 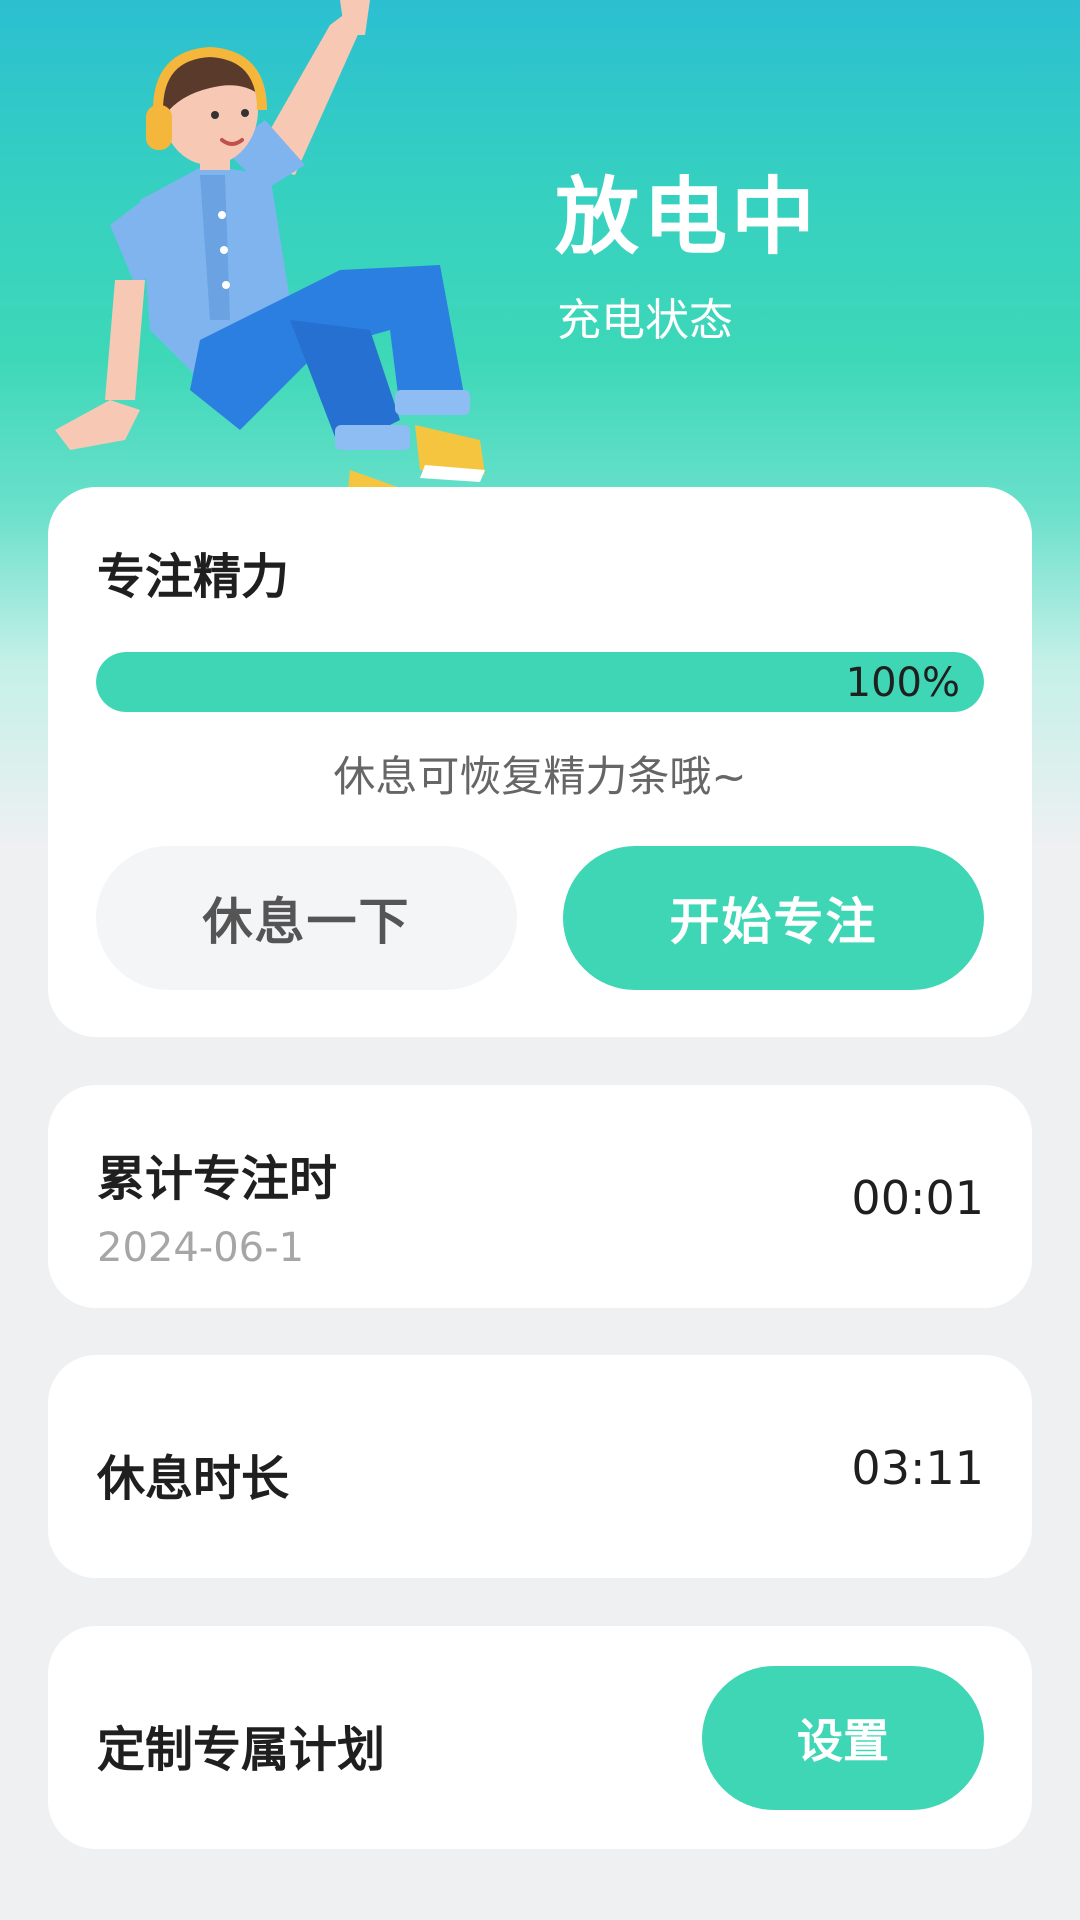 What do you see at coordinates (902, 683) in the screenshot?
I see `energy-progress-label: 100%` at bounding box center [902, 683].